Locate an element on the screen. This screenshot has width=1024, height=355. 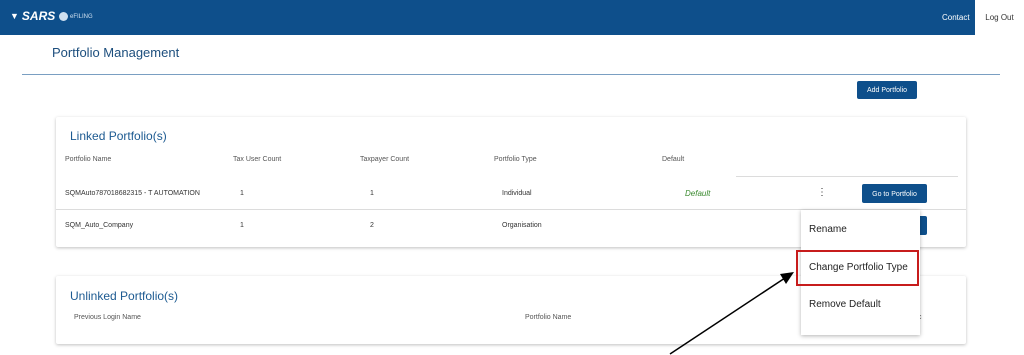
top-navigation-bar: ▼ SARS eFILING Contact Log Out is located at coordinates (512, 17).